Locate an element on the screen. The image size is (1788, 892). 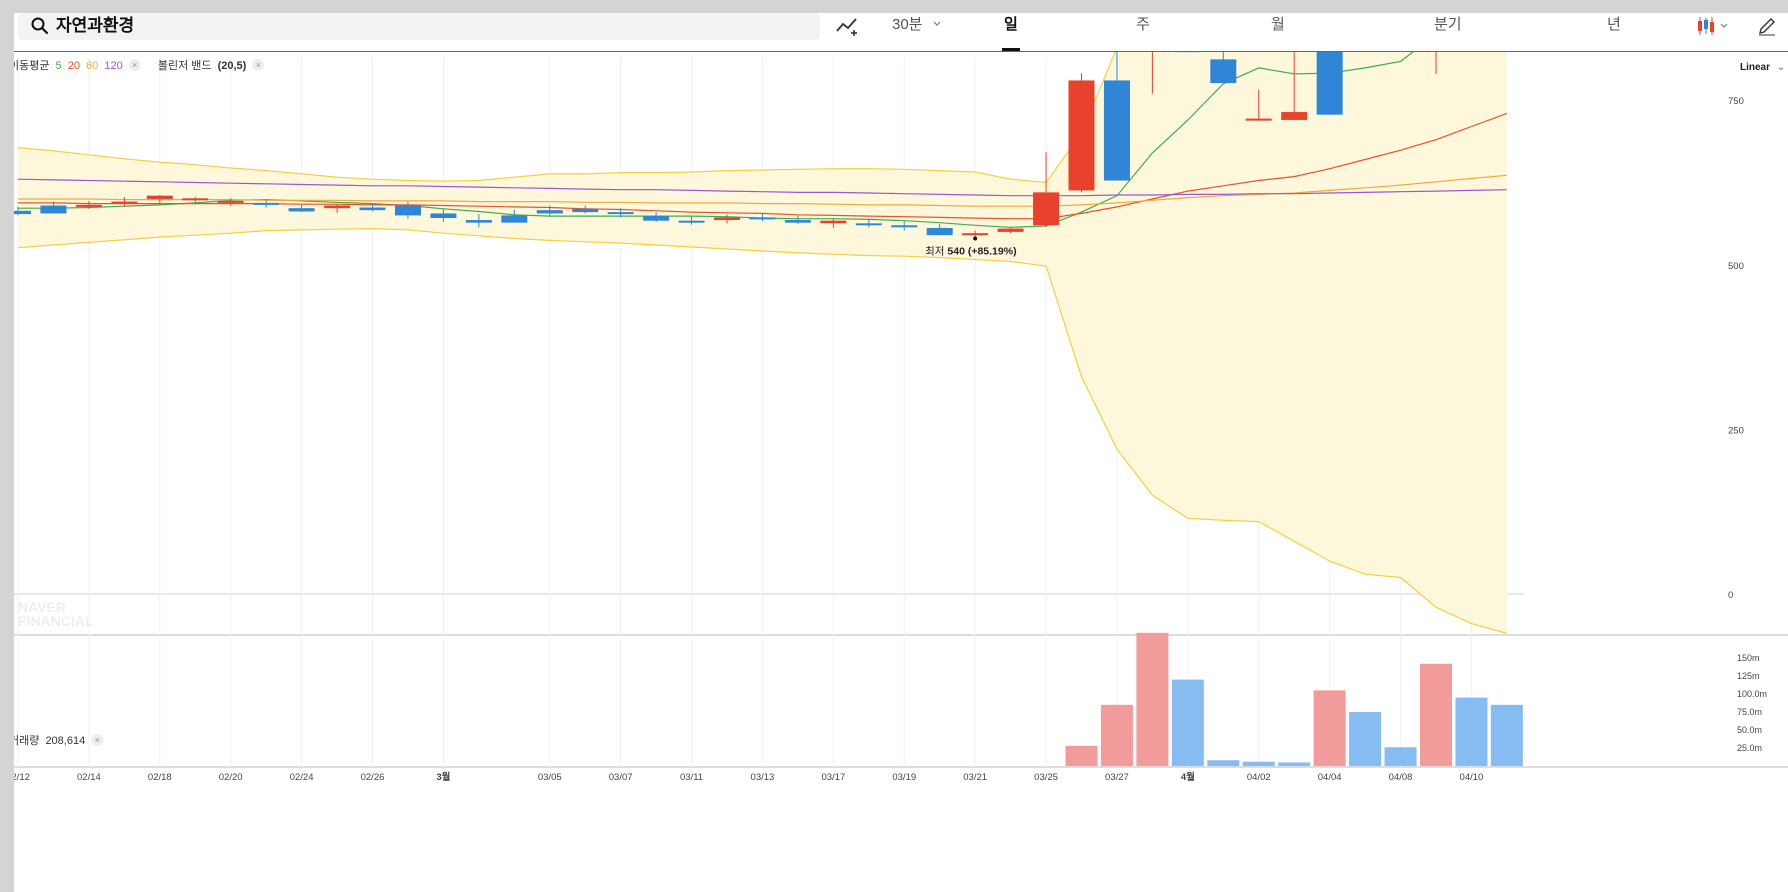
watermark-text: FINANCIAL is located at coordinates (56, 621).